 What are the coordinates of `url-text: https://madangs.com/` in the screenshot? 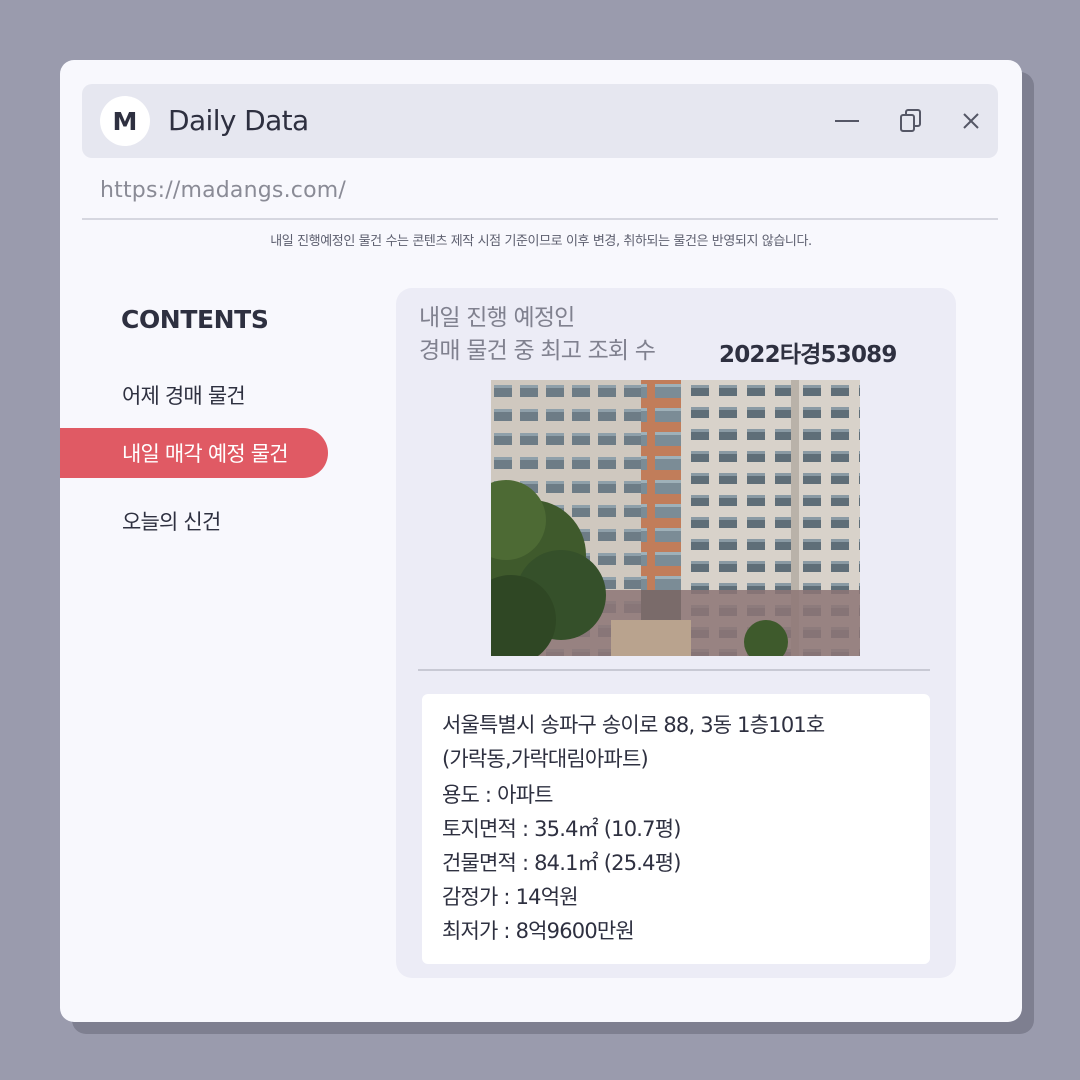 It's located at (223, 190).